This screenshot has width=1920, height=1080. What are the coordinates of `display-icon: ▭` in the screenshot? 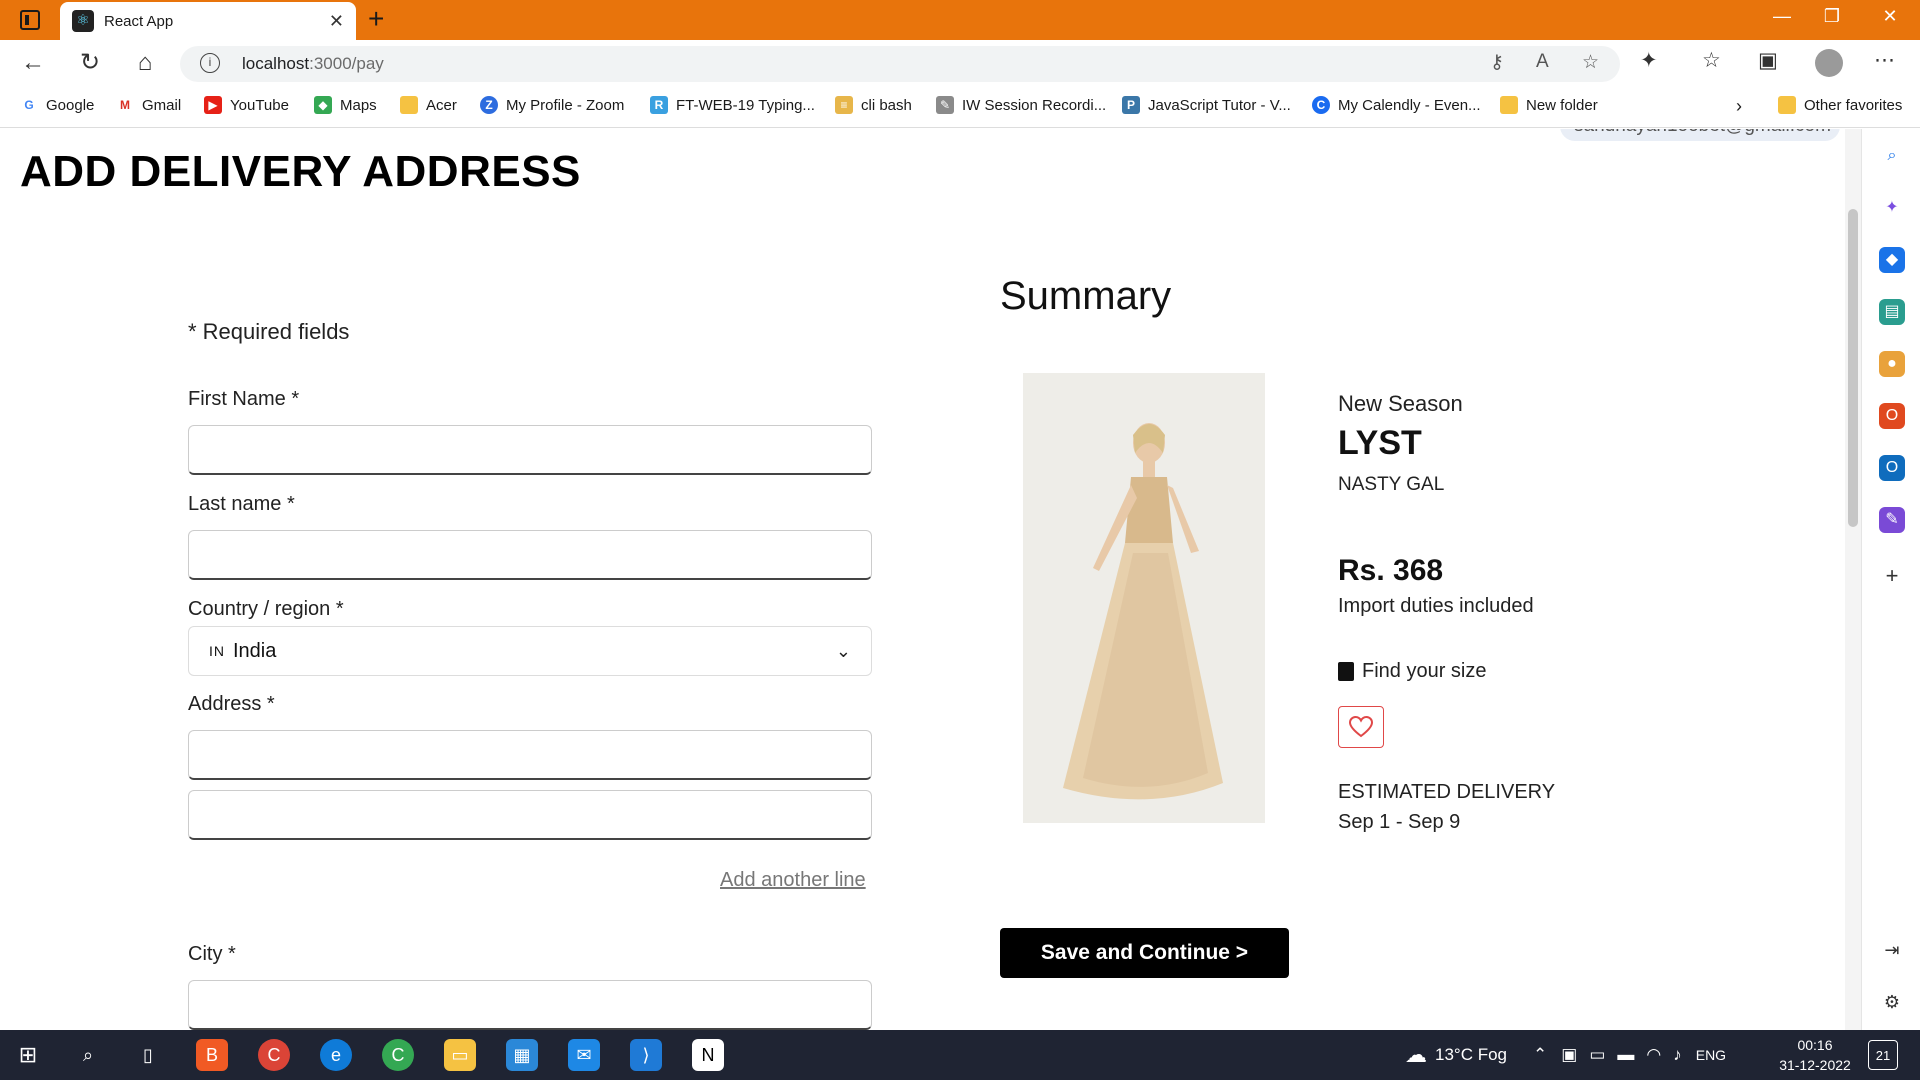 It's located at (1597, 1055).